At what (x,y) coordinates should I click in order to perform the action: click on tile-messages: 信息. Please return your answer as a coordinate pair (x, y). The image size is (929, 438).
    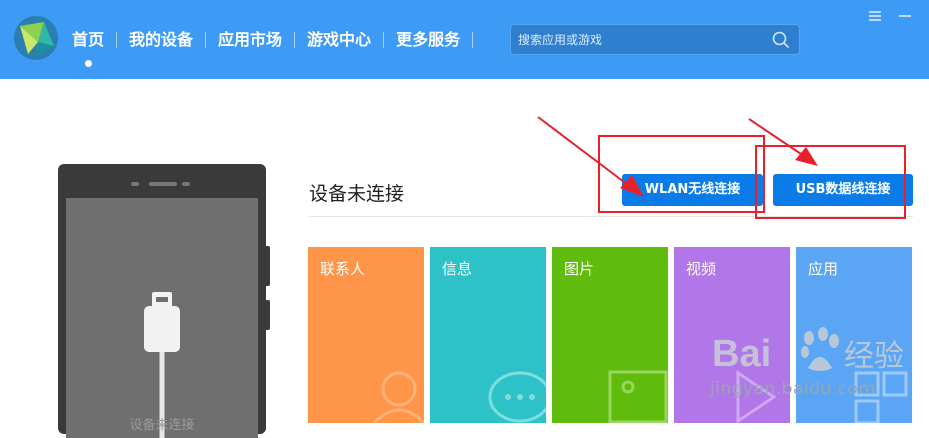
    Looking at the image, I should click on (488, 335).